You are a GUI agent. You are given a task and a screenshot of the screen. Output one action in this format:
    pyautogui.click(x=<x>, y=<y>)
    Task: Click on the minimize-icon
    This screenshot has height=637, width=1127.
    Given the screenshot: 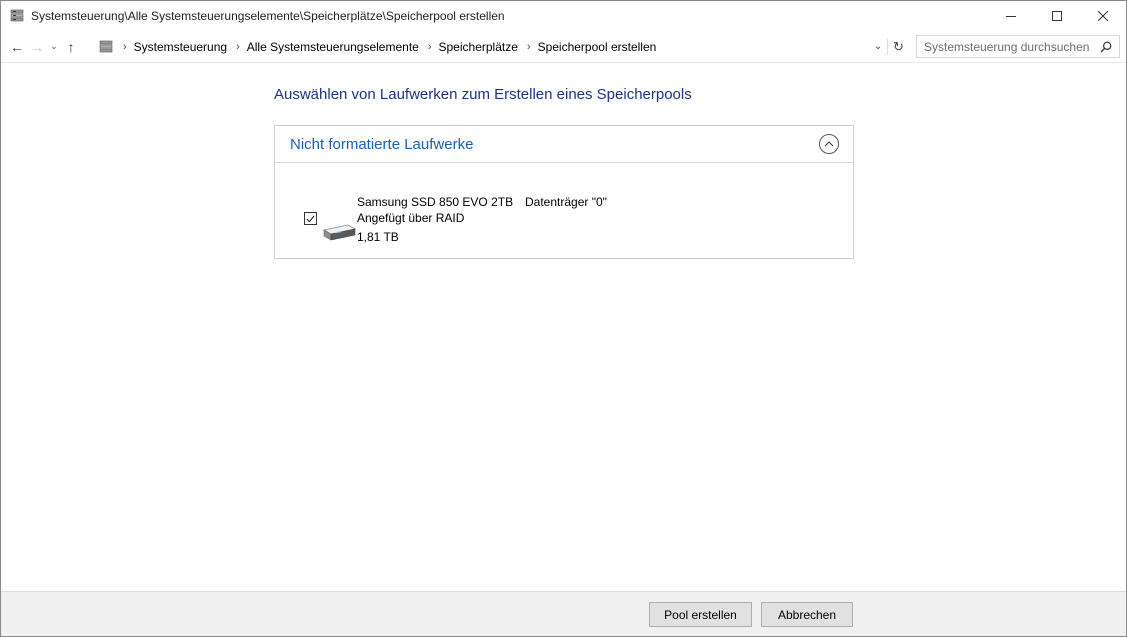 What is the action you would take?
    pyautogui.click(x=1011, y=16)
    